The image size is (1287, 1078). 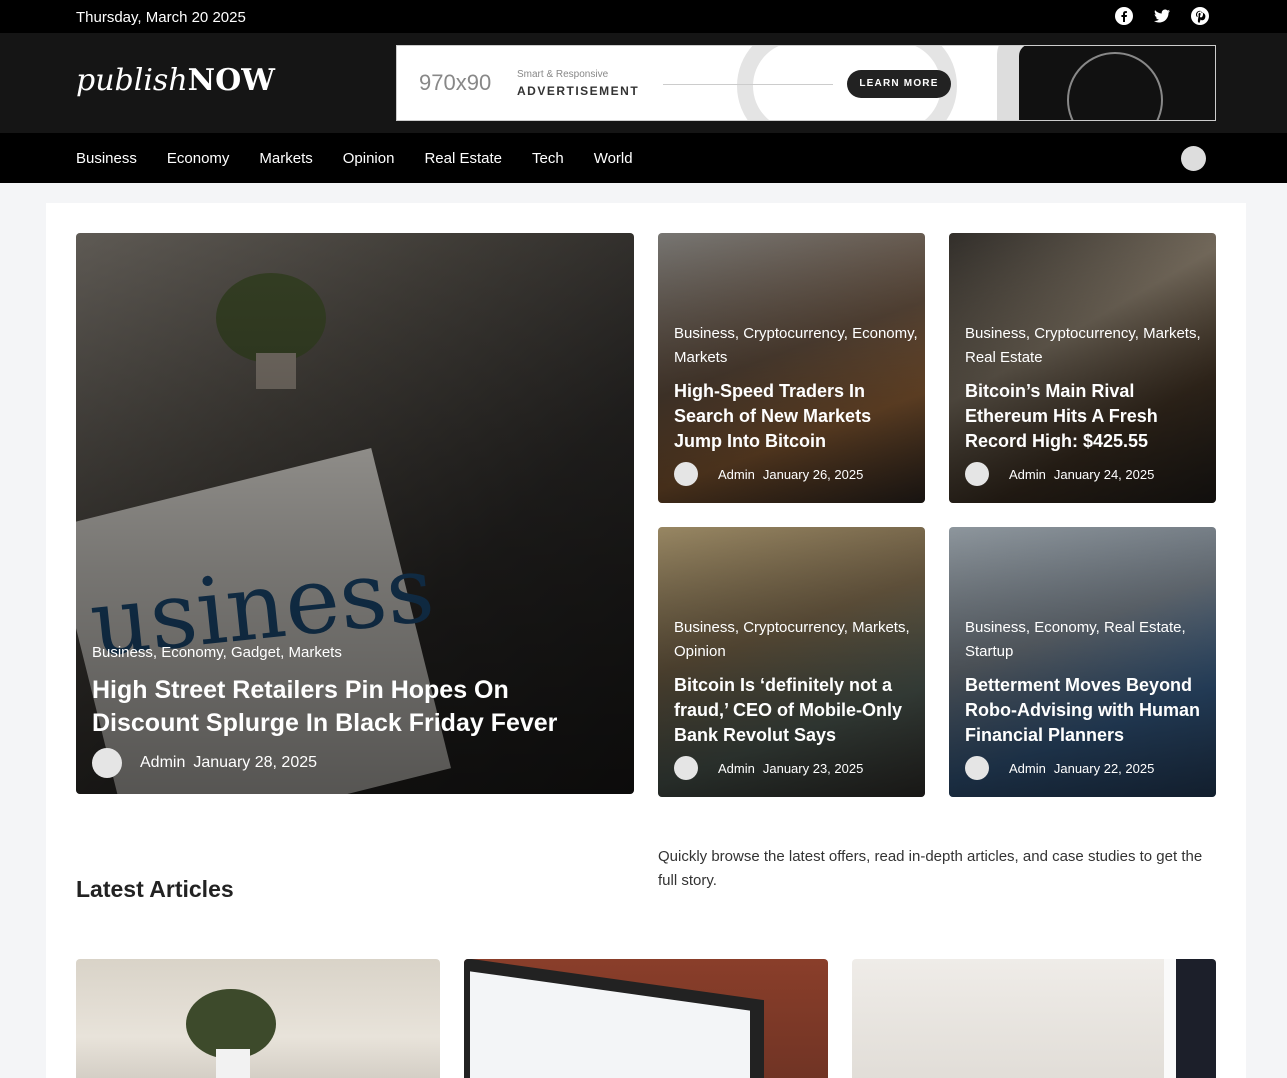 I want to click on nav-item-business: Business, so click(x=106, y=158).